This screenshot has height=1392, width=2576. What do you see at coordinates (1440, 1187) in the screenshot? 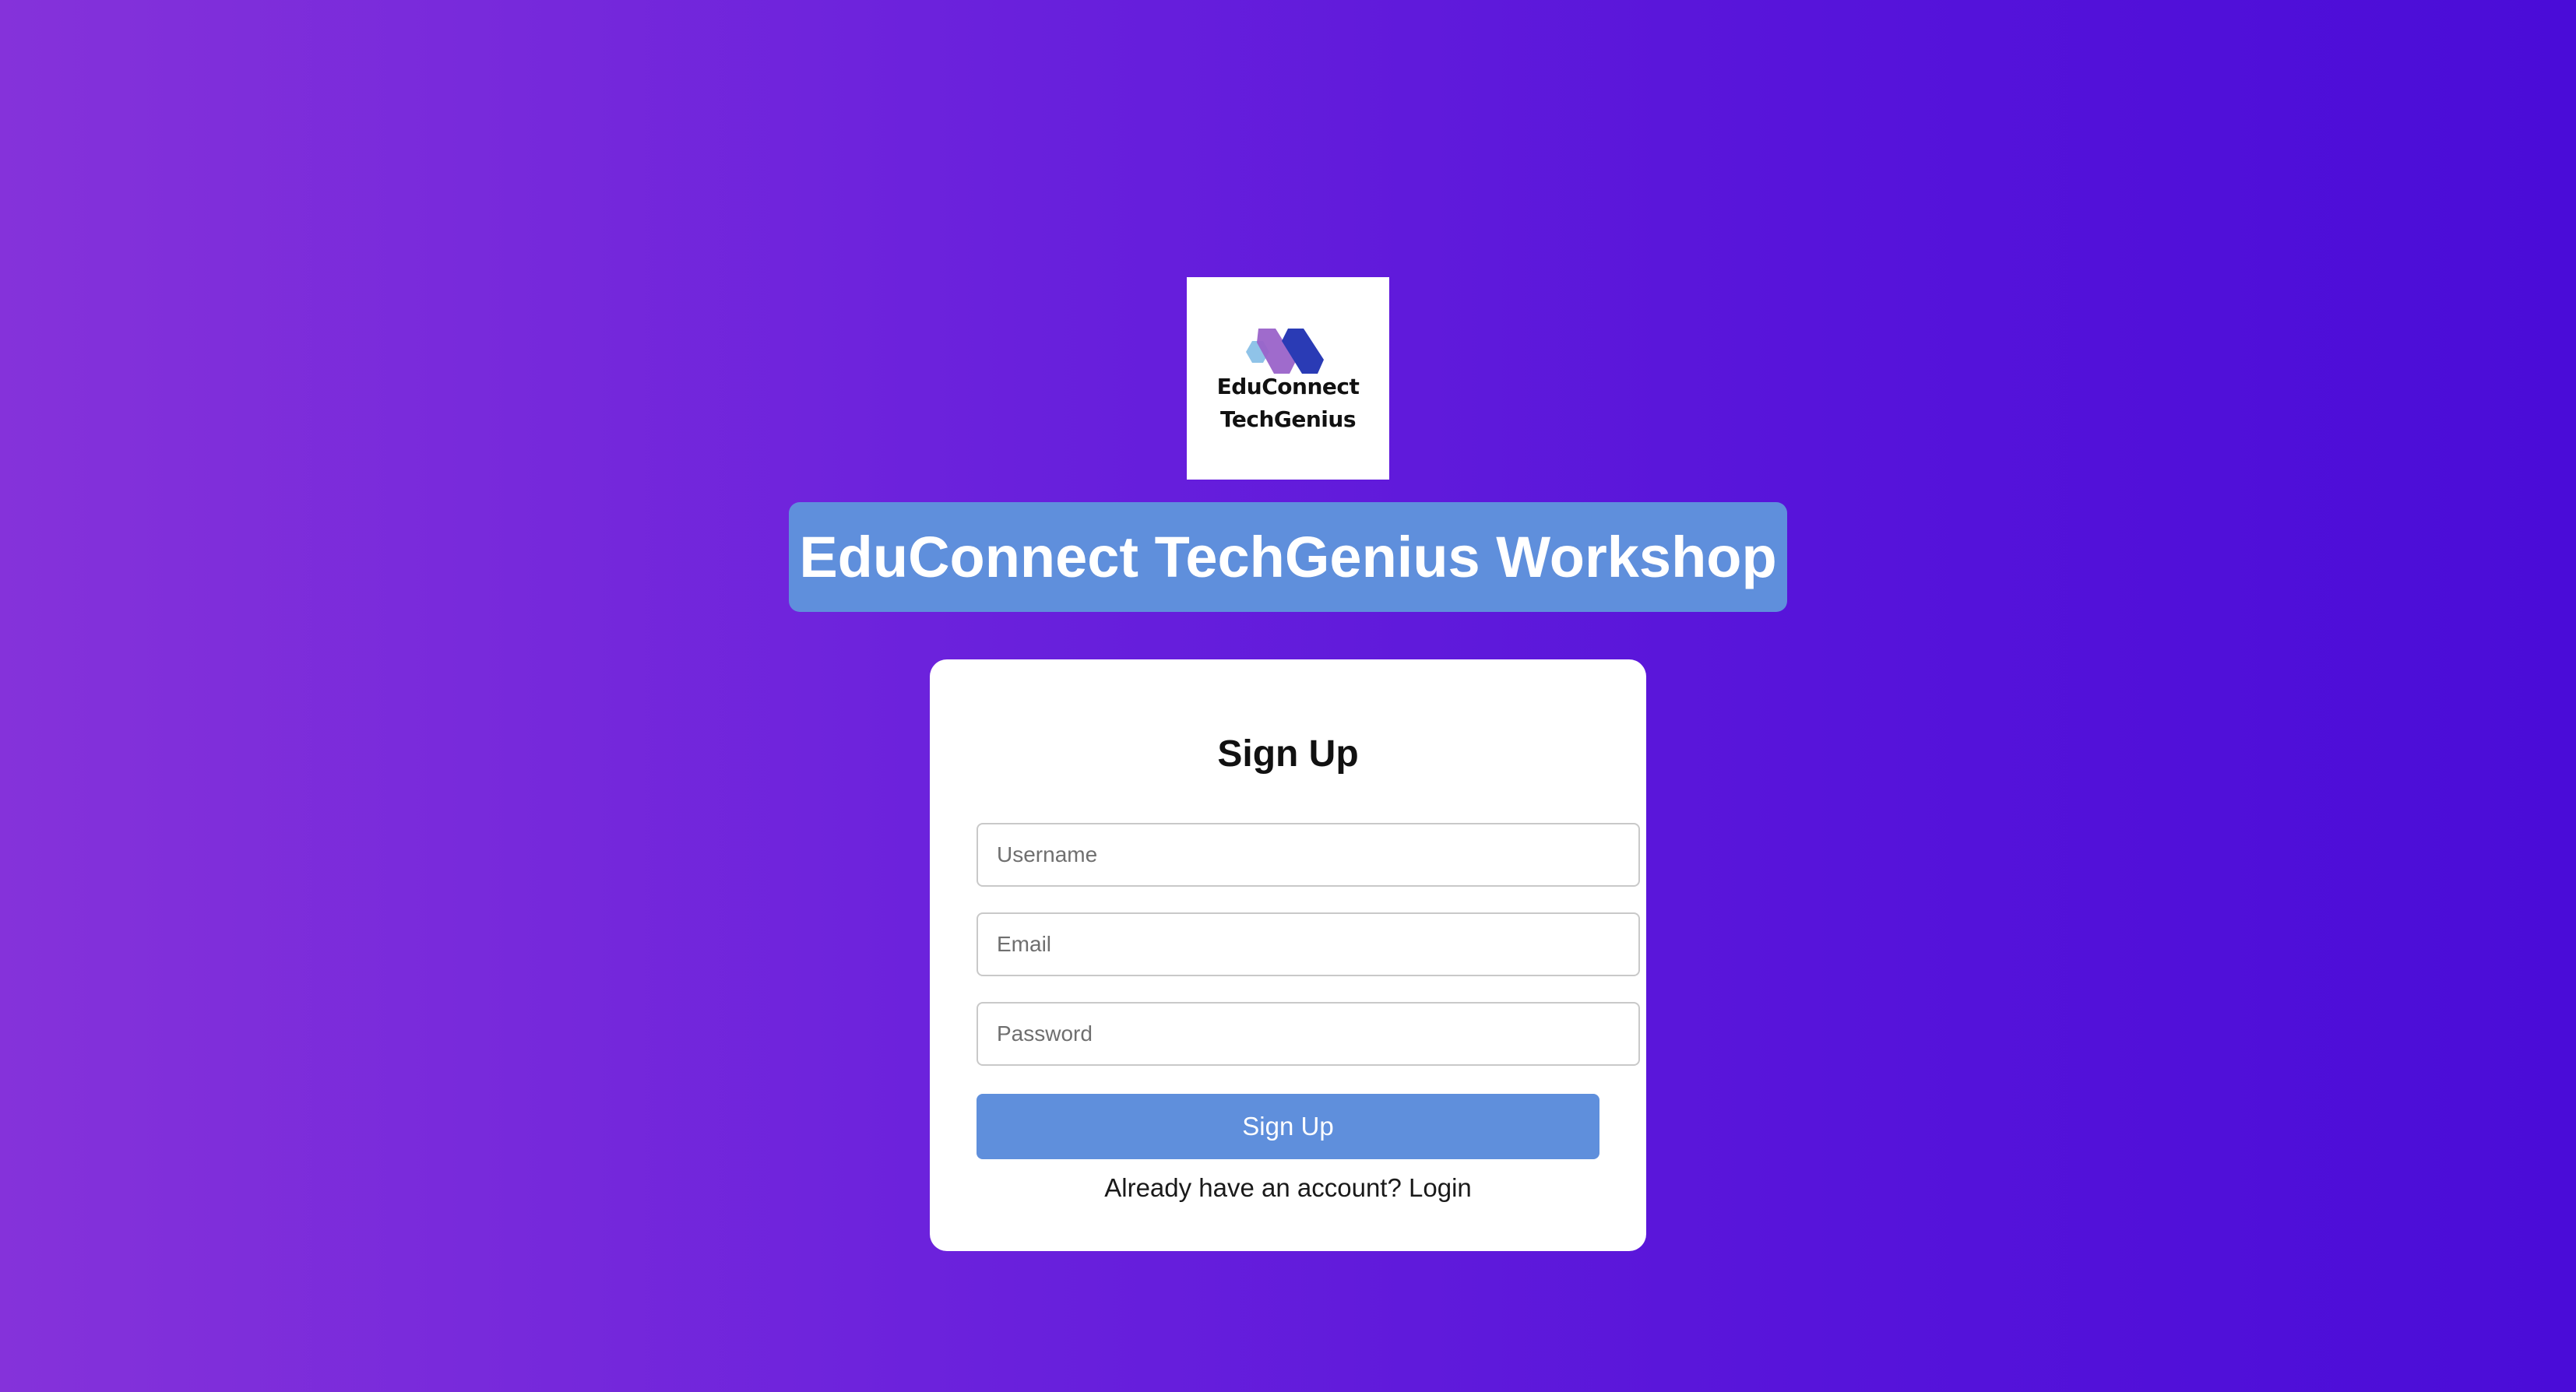
I see `login-link: Login` at bounding box center [1440, 1187].